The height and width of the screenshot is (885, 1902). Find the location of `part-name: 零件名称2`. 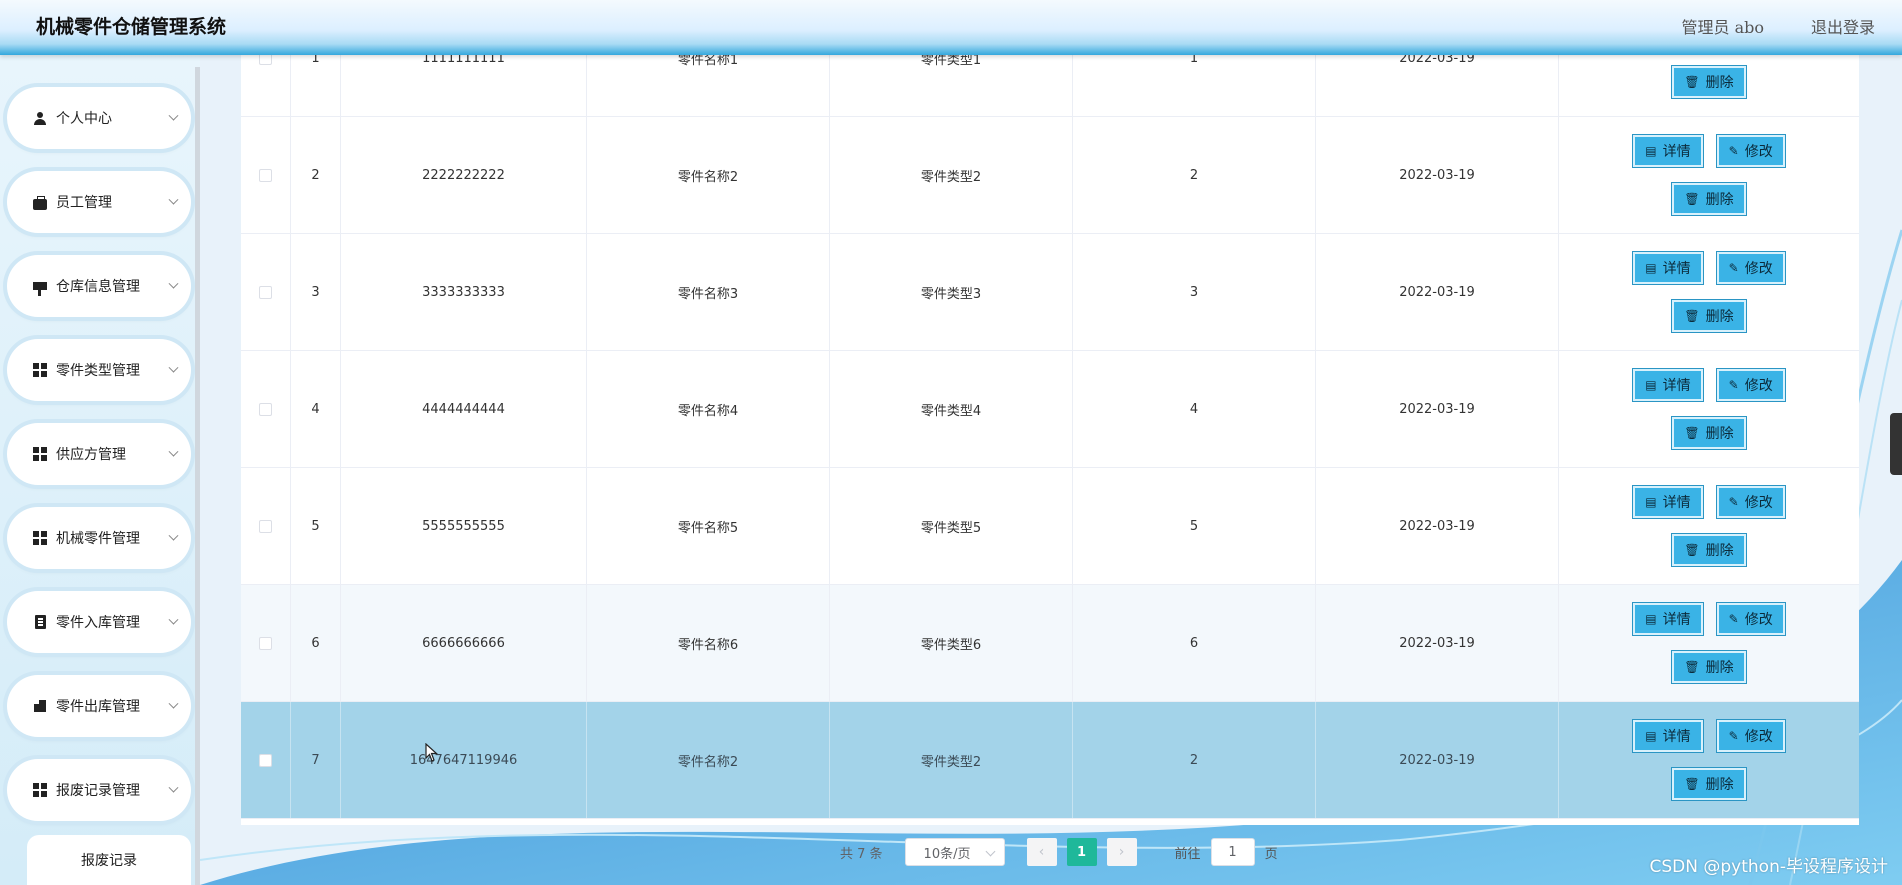

part-name: 零件名称2 is located at coordinates (708, 760).